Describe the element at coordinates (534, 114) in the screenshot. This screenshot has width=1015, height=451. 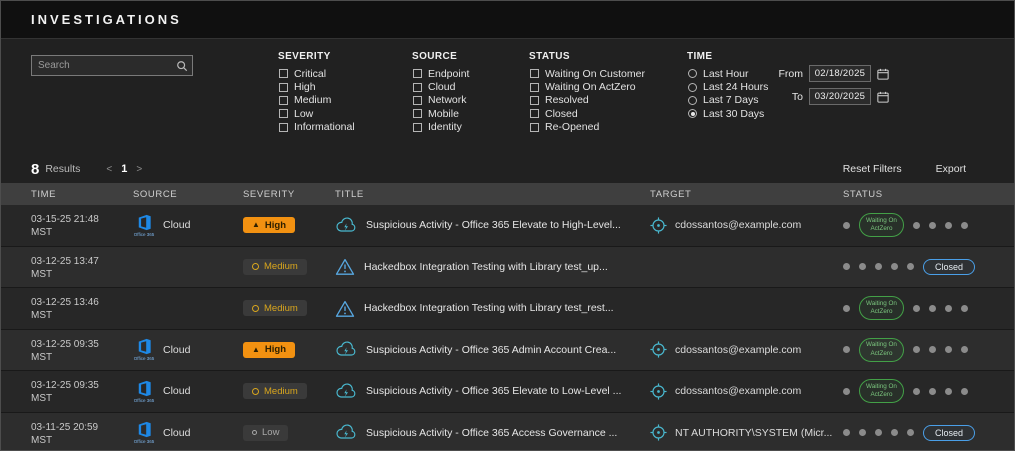
I see `checkbox-closed` at that location.